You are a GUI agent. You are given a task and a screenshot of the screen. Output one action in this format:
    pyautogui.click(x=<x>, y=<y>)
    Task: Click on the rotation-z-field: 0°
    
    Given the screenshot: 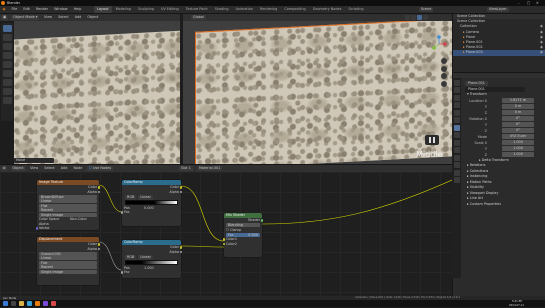 What is the action you would take?
    pyautogui.click(x=518, y=130)
    